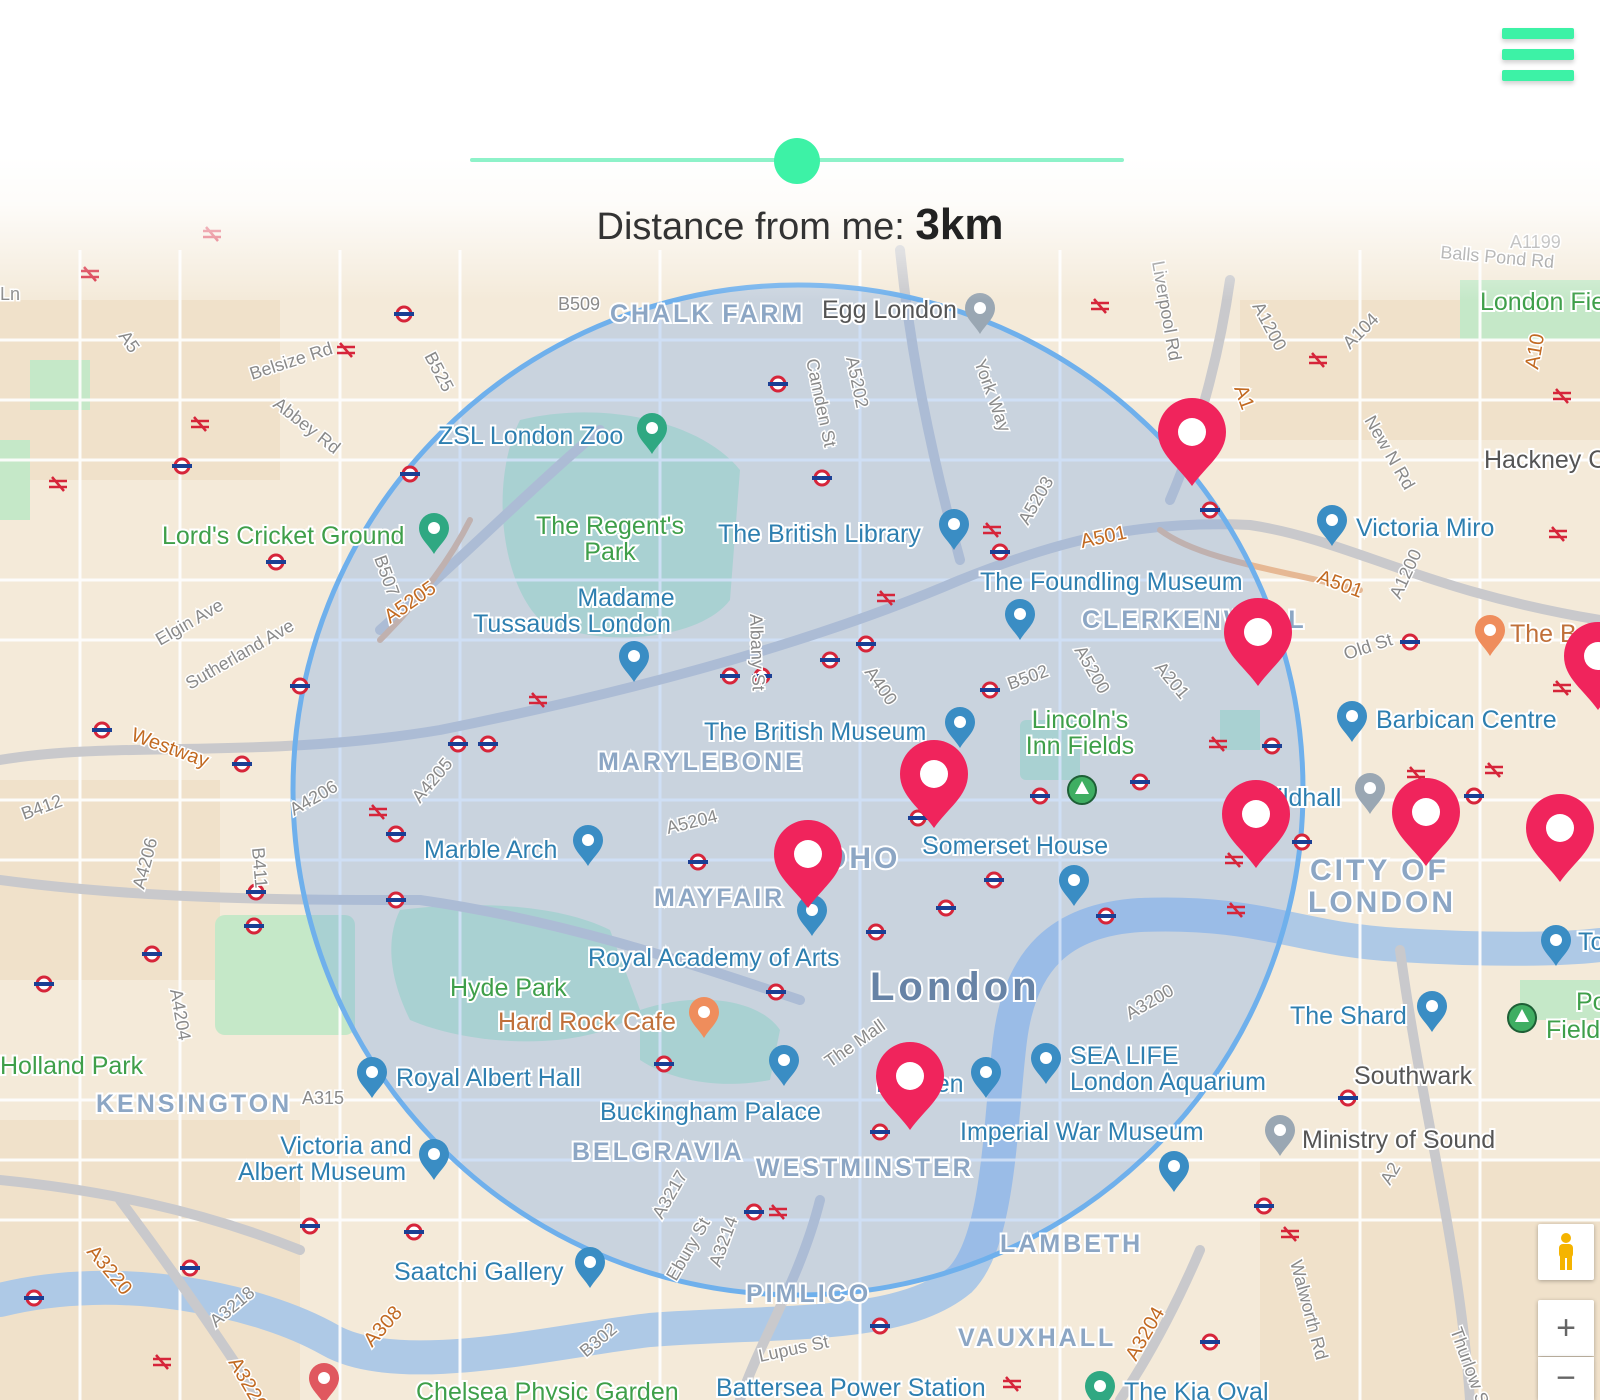 The width and height of the screenshot is (1600, 1400). What do you see at coordinates (851, 1386) in the screenshot?
I see `place-label: Battersea Power Station` at bounding box center [851, 1386].